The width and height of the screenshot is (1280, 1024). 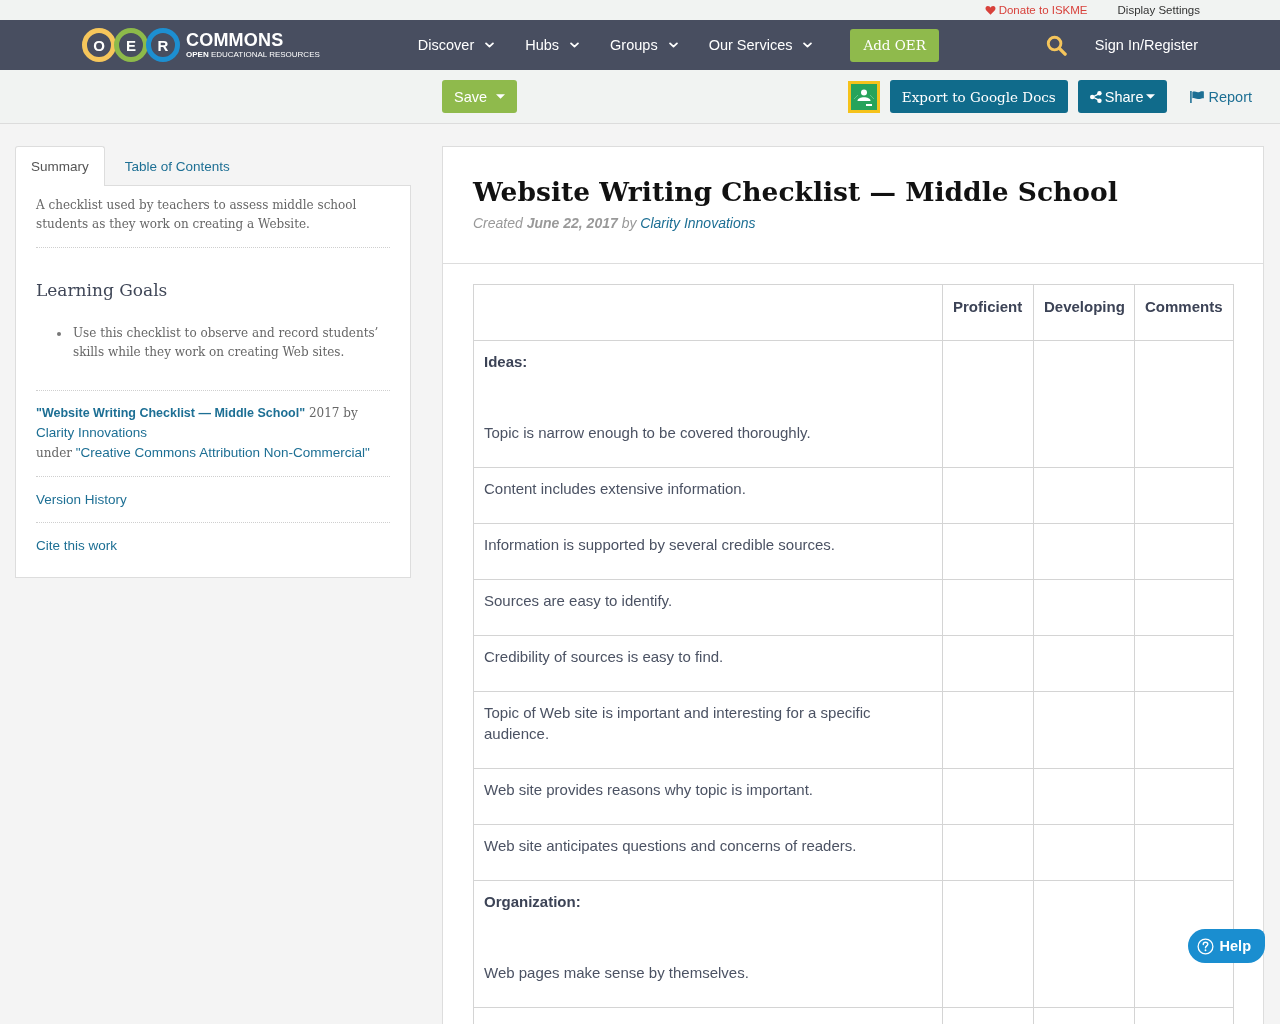 I want to click on criterion-text: Web site anticipates questions and concerns of readers., so click(x=671, y=846).